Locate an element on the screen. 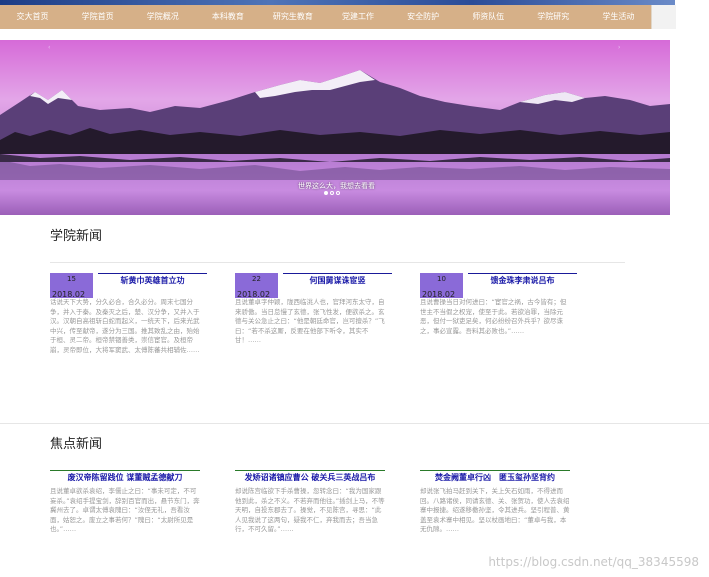  nav-item-sjtu-home: 交大首页 is located at coordinates (32, 17).